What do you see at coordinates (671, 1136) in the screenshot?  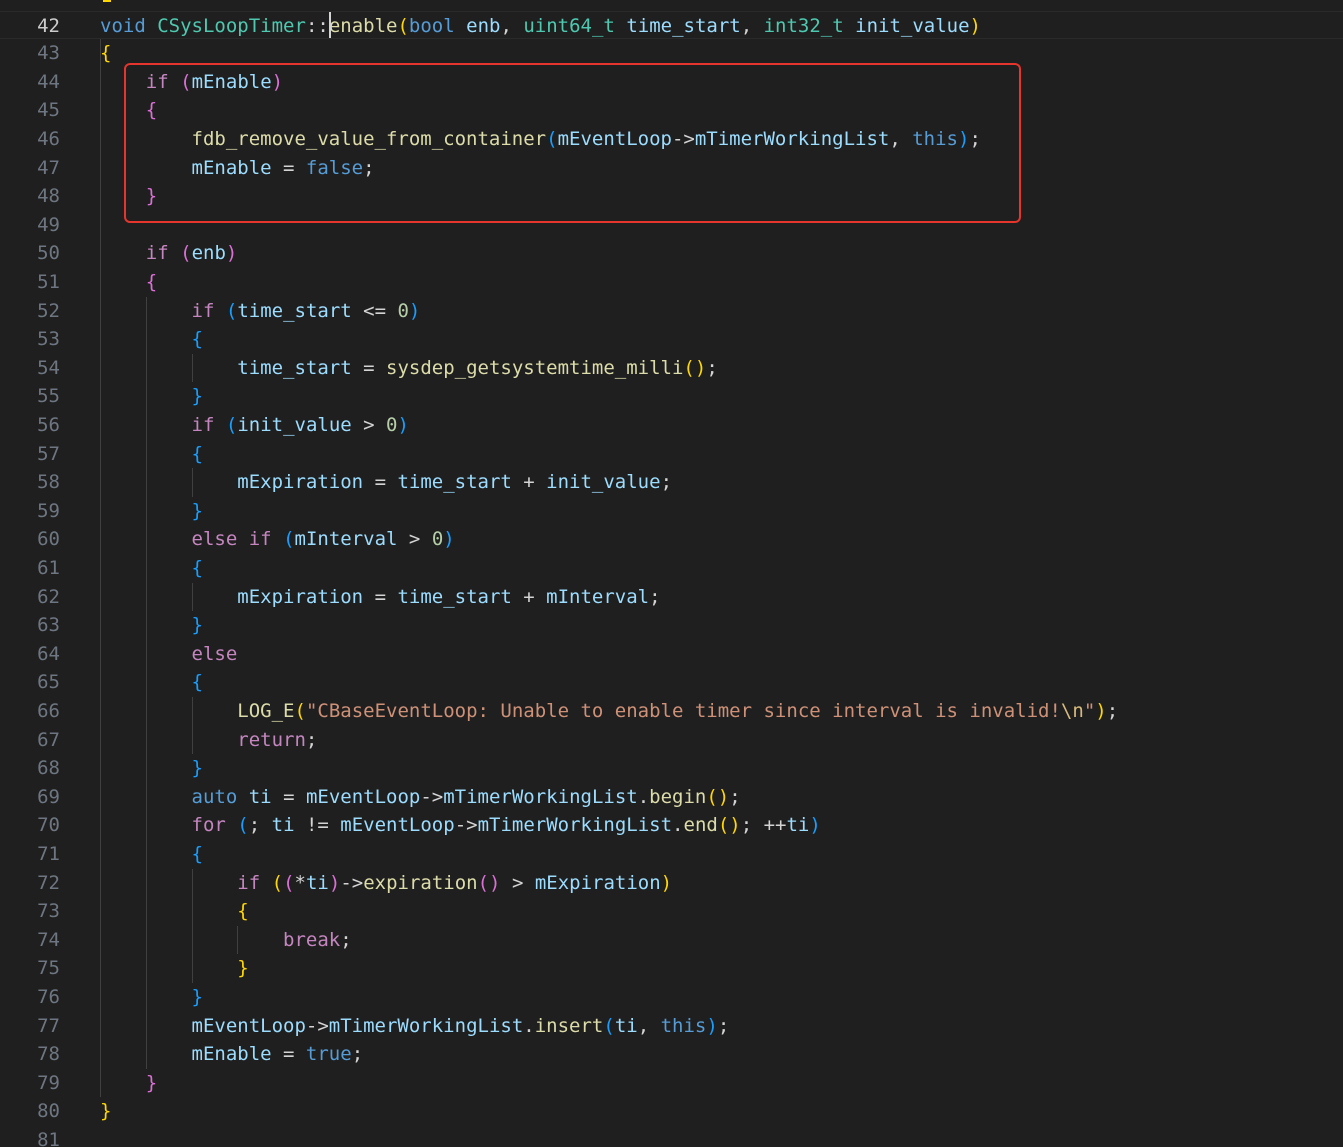 I see `code-line: 81` at bounding box center [671, 1136].